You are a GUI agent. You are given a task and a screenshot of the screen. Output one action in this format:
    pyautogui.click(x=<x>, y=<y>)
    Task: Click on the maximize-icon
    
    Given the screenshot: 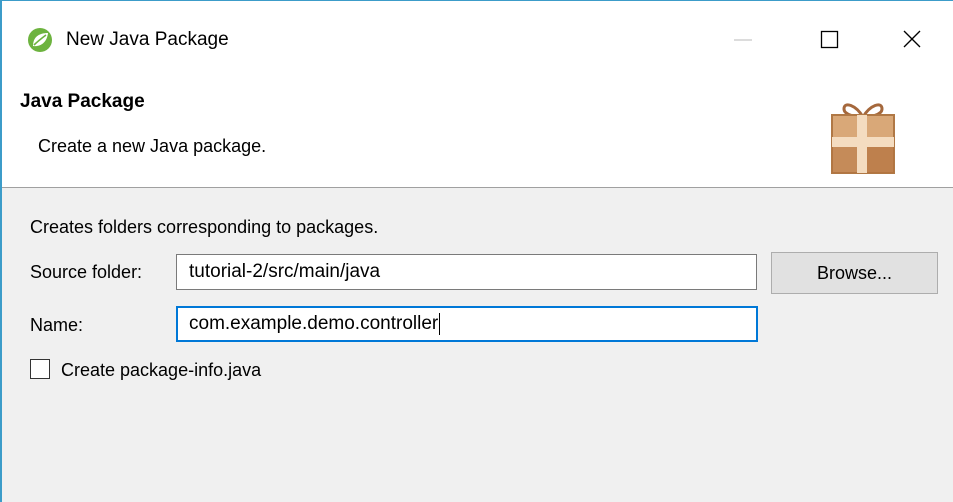 What is the action you would take?
    pyautogui.click(x=829, y=39)
    